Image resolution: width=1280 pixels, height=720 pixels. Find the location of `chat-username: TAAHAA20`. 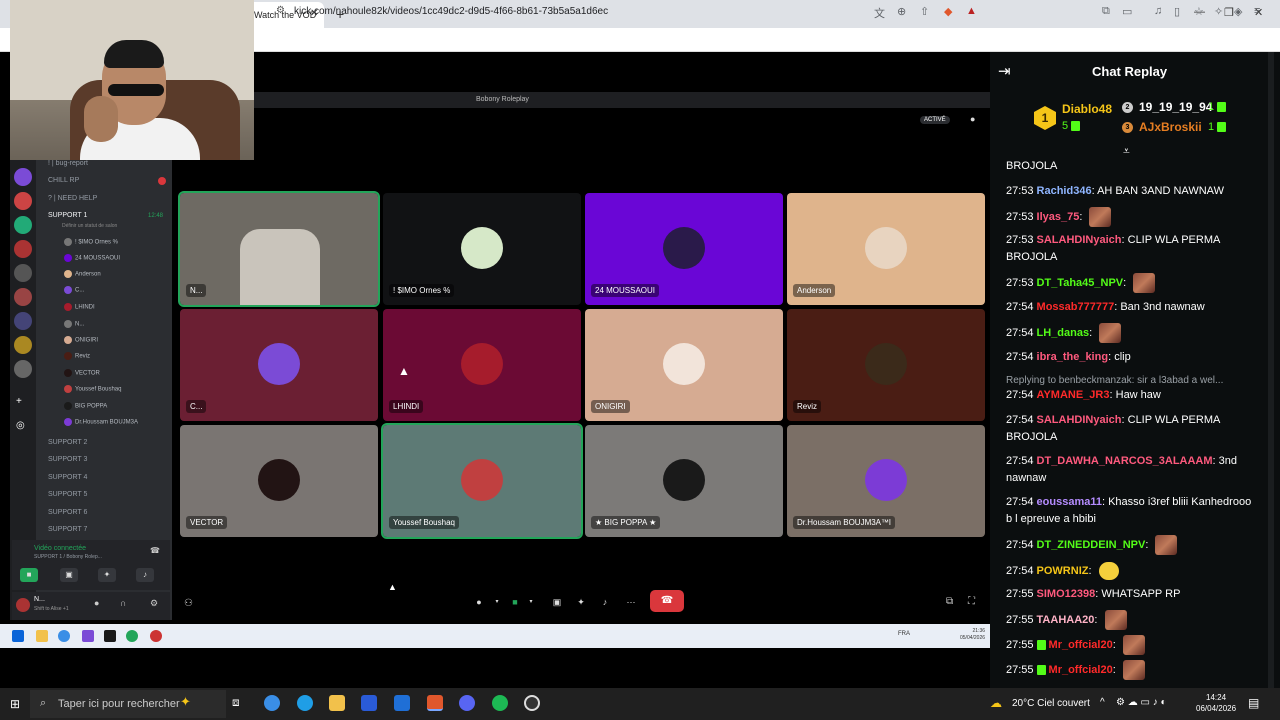

chat-username: TAAHAA20 is located at coordinates (1066, 620).